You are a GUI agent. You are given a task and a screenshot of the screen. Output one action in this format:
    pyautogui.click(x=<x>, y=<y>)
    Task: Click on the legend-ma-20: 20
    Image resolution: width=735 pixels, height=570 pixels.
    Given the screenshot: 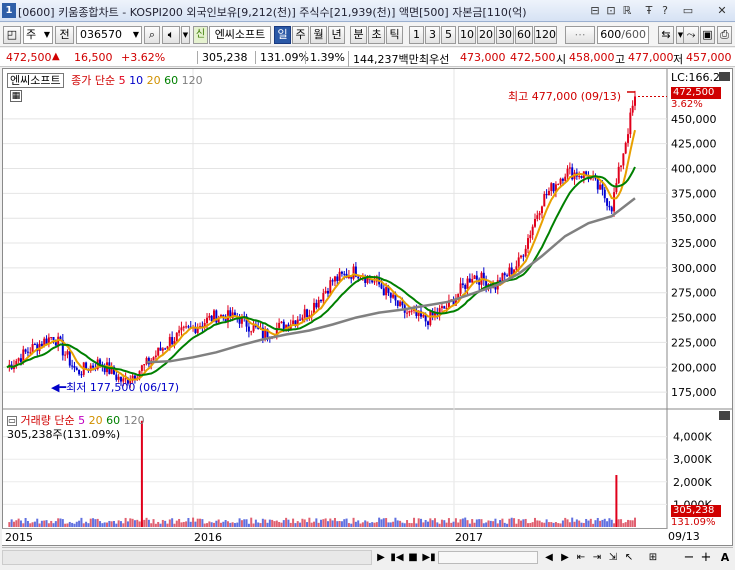 What is the action you would take?
    pyautogui.click(x=154, y=80)
    